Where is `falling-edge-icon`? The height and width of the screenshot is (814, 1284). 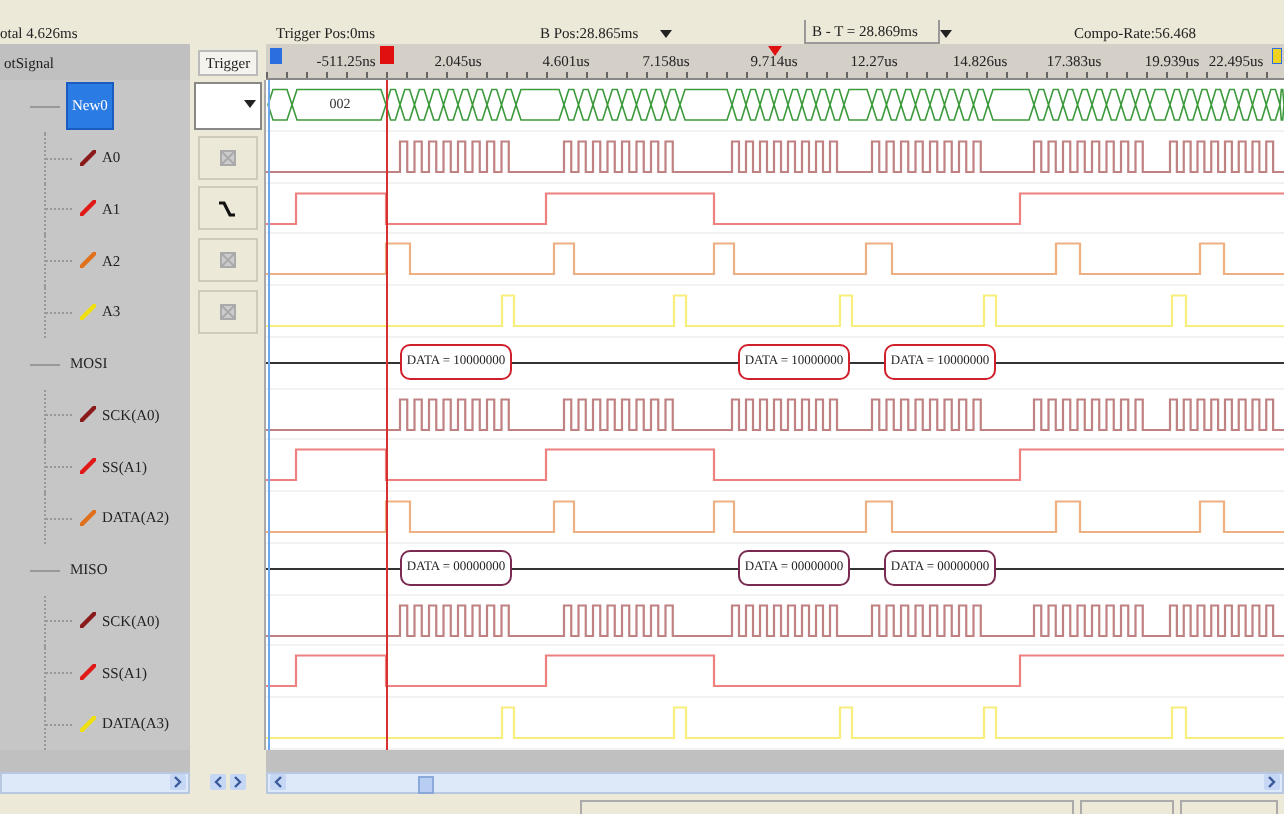
falling-edge-icon is located at coordinates (227, 208).